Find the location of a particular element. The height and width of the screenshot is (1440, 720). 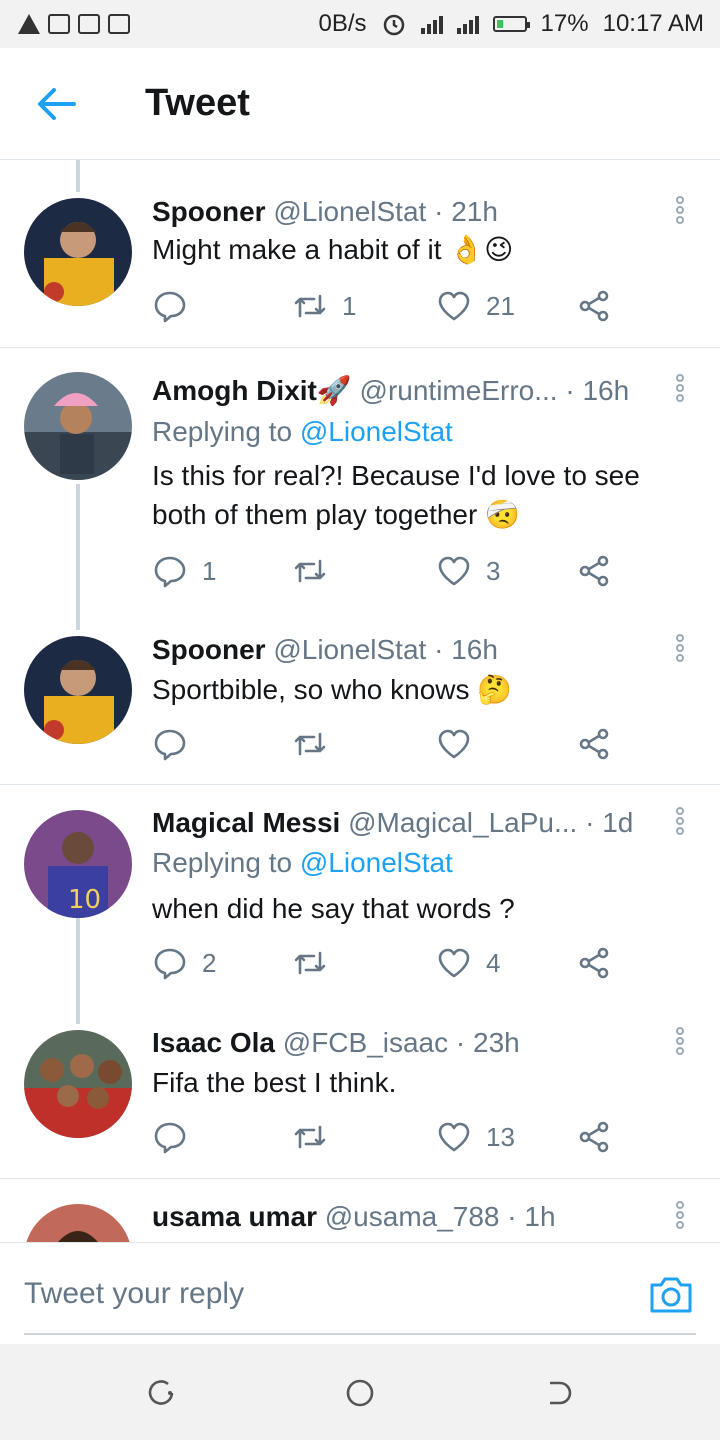

user-handle: @usama_788 is located at coordinates (412, 1216).